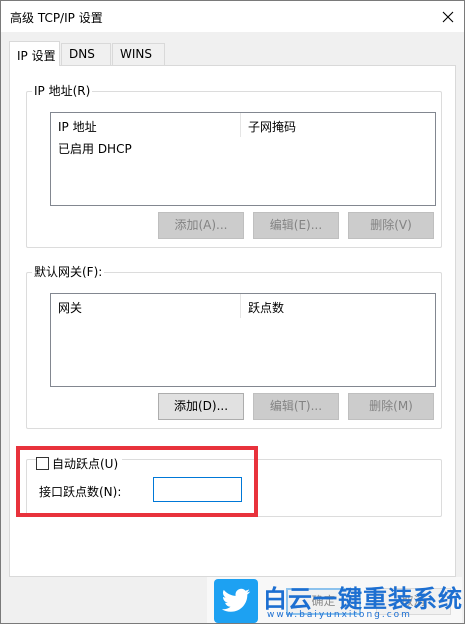 Image resolution: width=465 pixels, height=624 pixels. Describe the element at coordinates (243, 340) in the screenshot. I see `gateway-list: 网关 跃点数` at that location.